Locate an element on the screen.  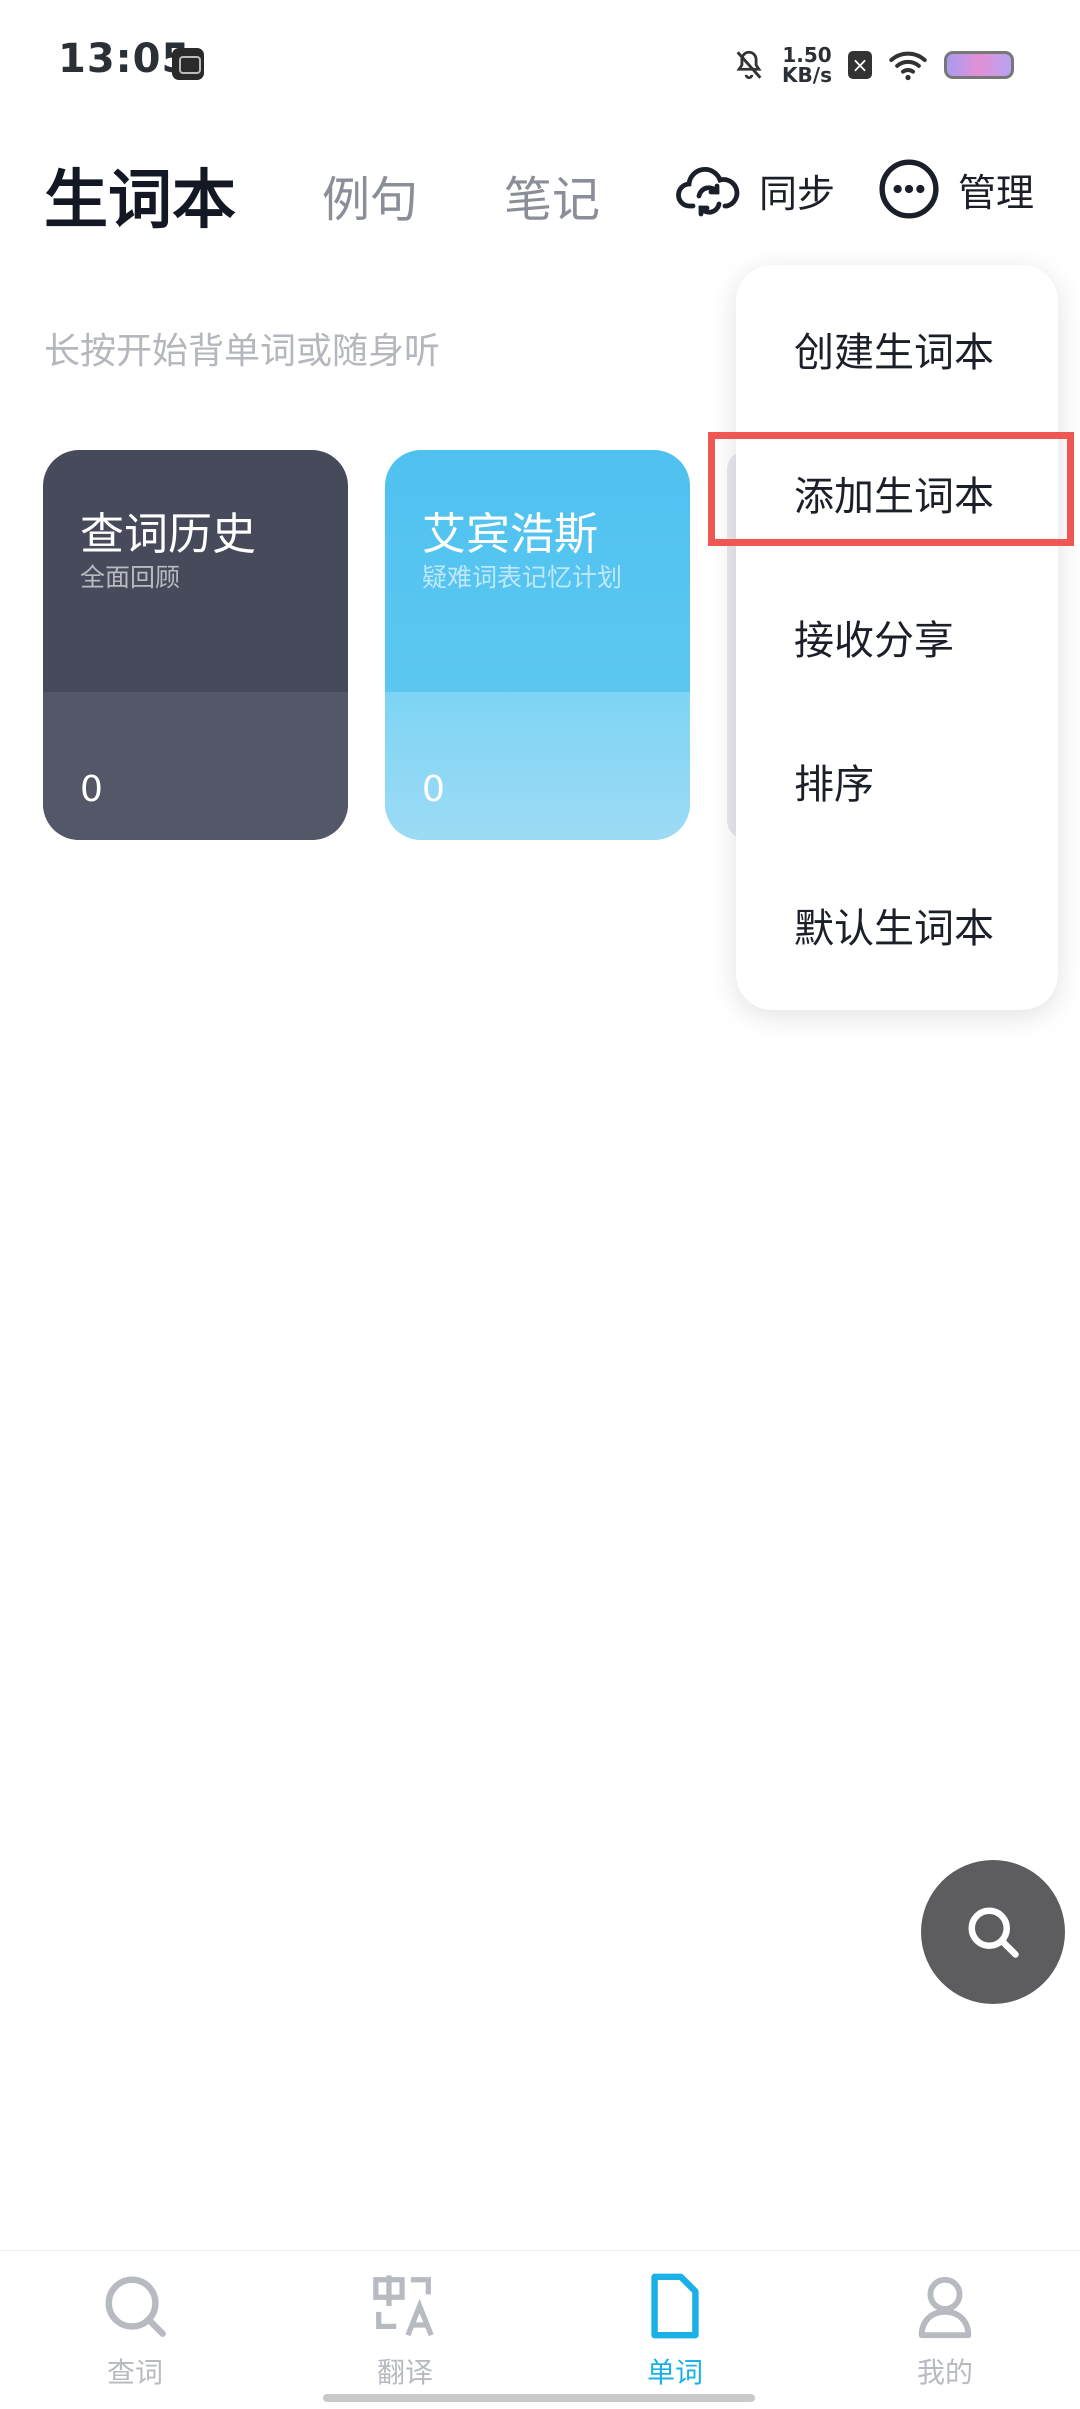
nav-item-translate: 翻译 is located at coordinates (405, 2331).